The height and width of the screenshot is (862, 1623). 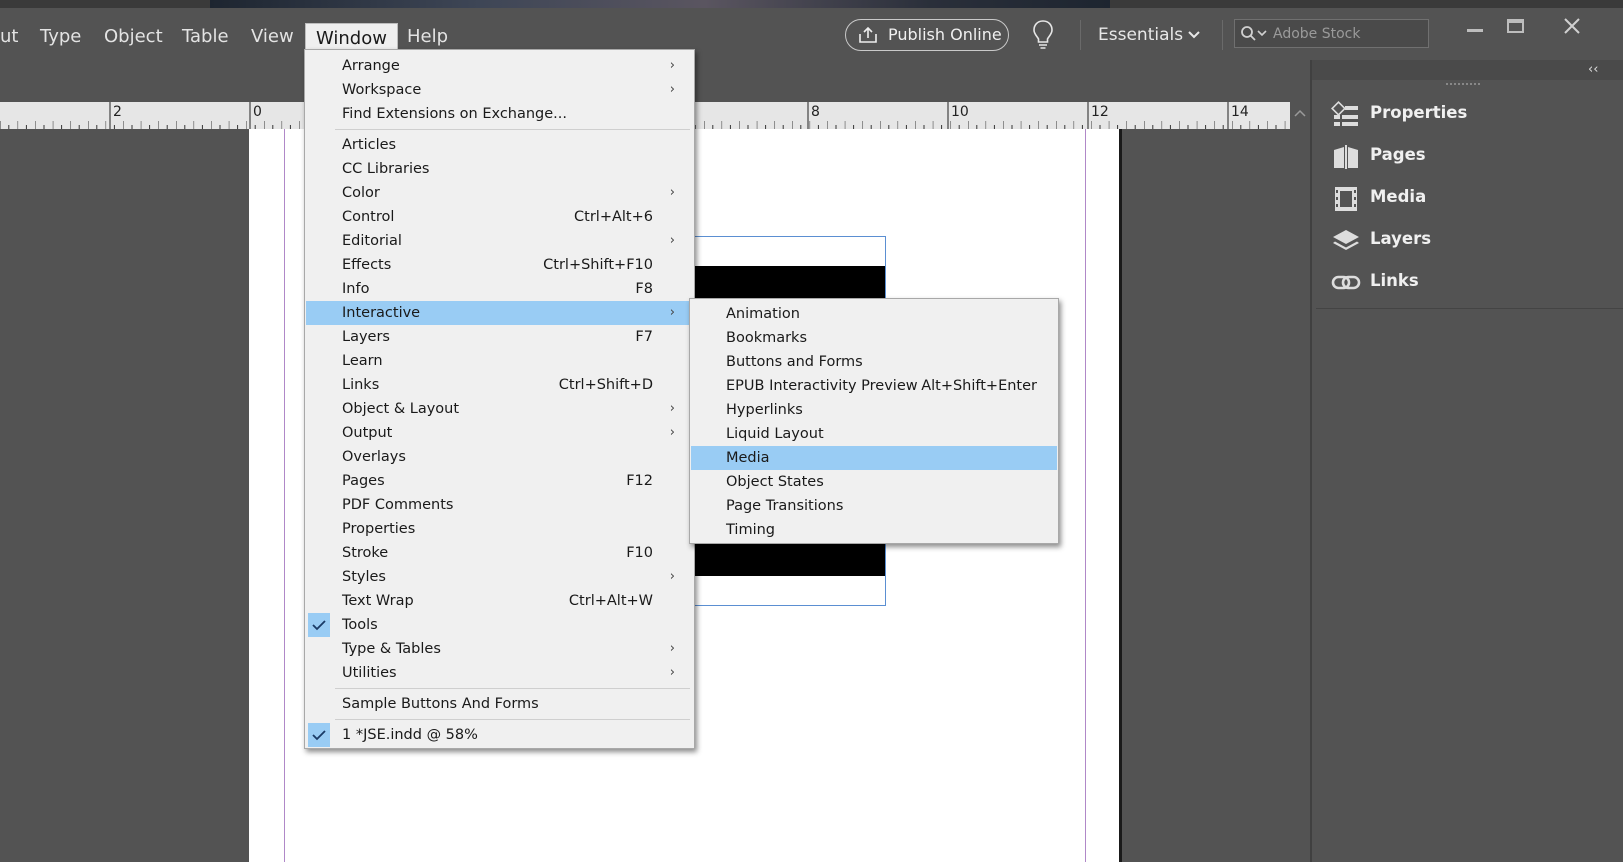 What do you see at coordinates (1401, 238) in the screenshot?
I see `dock-item-label: Layers` at bounding box center [1401, 238].